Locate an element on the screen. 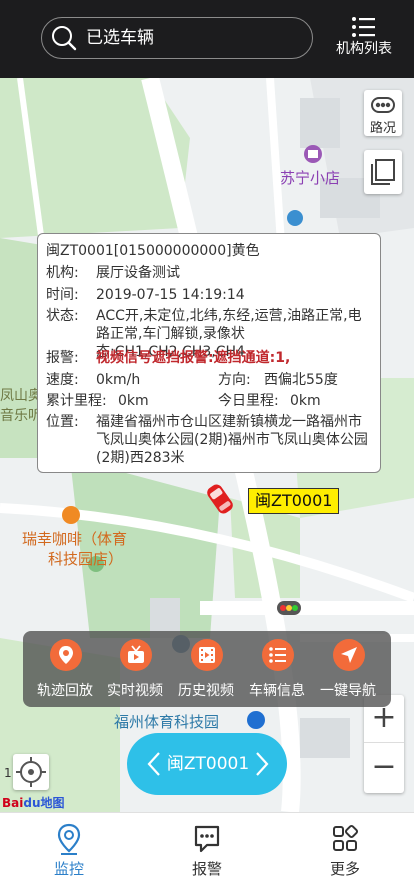 The image size is (414, 896). vehicle-switcher: 闽ZT0001 is located at coordinates (207, 764).